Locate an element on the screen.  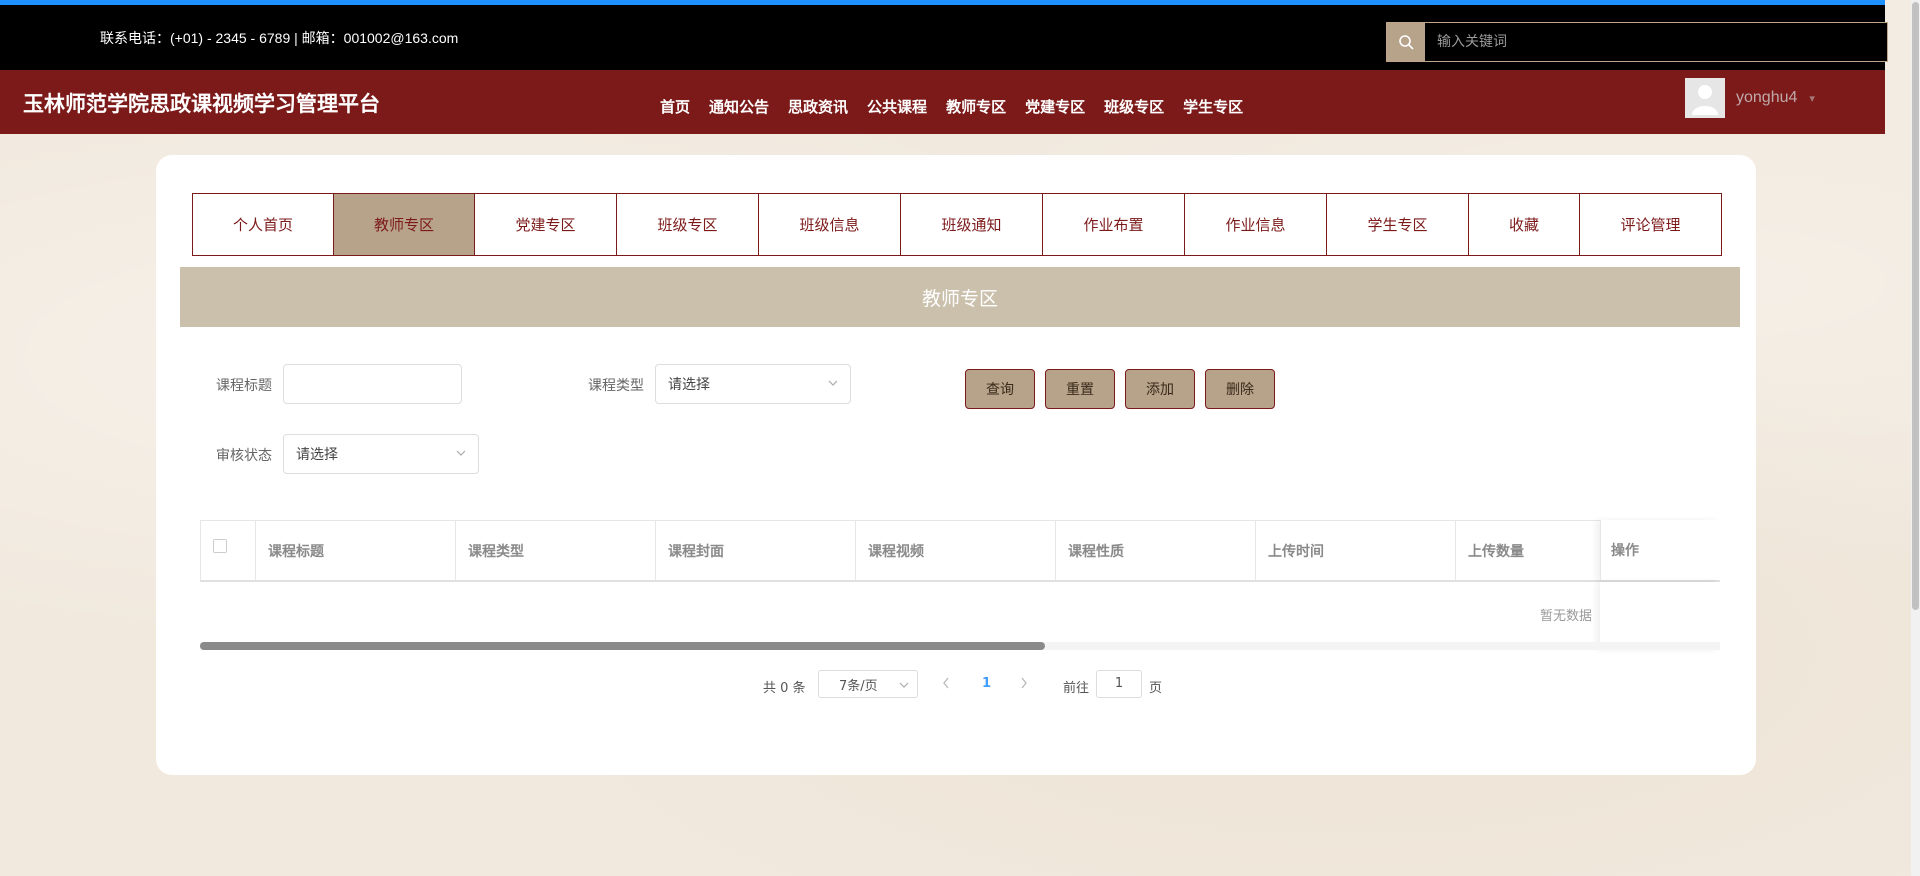
username: yonghu4 is located at coordinates (1766, 98).